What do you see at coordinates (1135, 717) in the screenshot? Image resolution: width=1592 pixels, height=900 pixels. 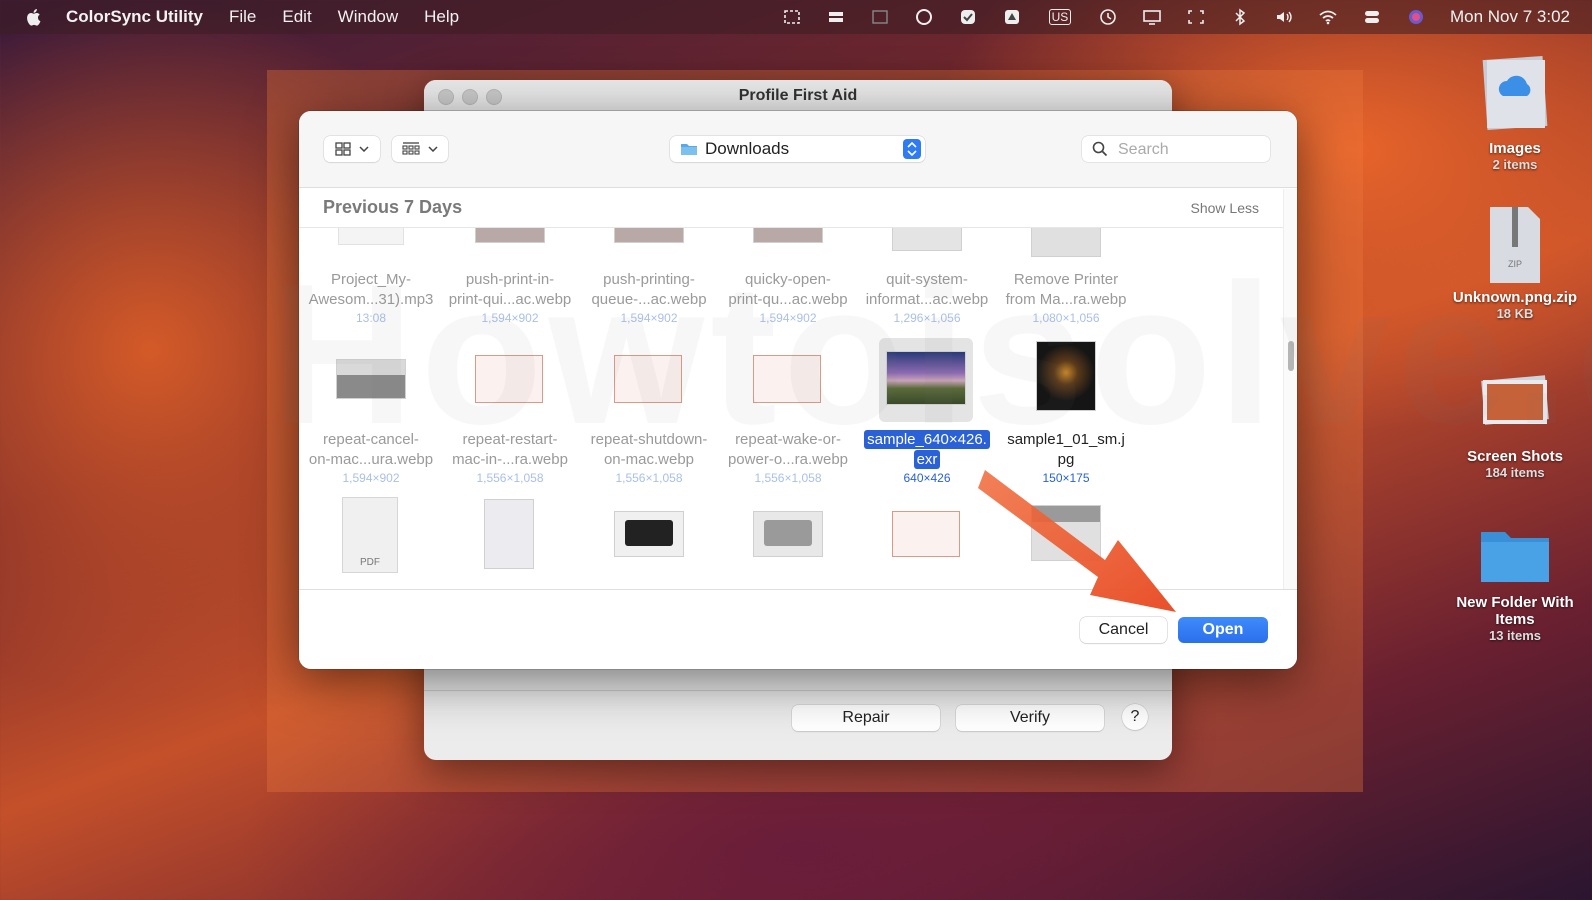 I see `help-button: ?` at bounding box center [1135, 717].